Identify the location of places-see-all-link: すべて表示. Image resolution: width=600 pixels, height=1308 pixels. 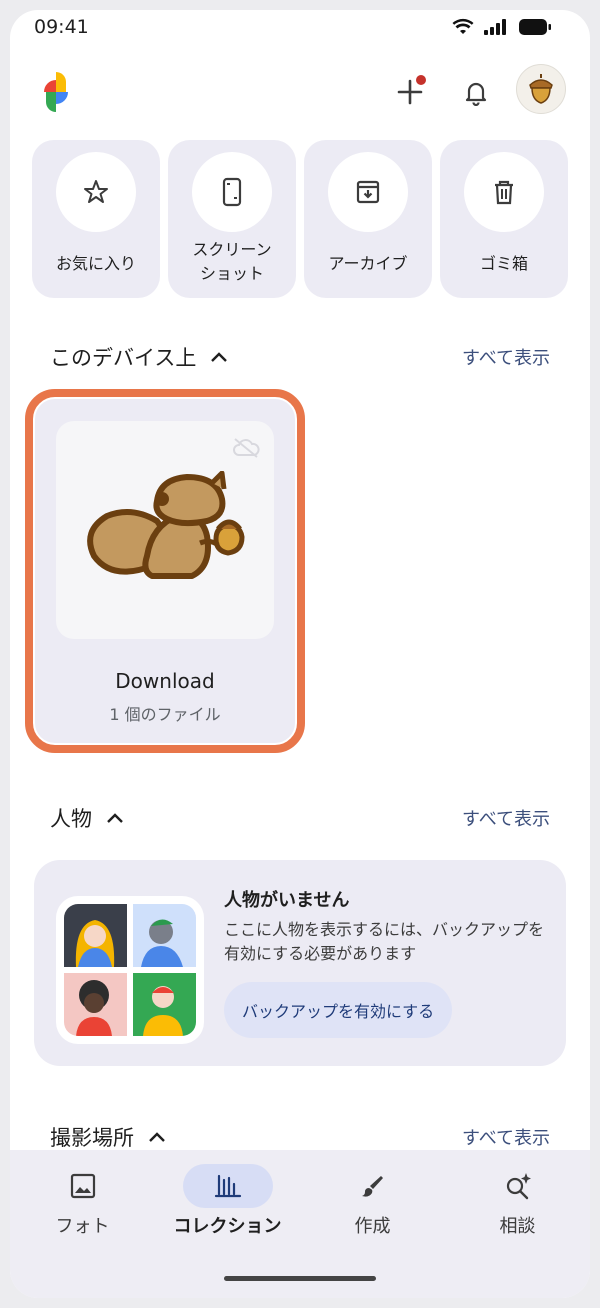
(506, 1137).